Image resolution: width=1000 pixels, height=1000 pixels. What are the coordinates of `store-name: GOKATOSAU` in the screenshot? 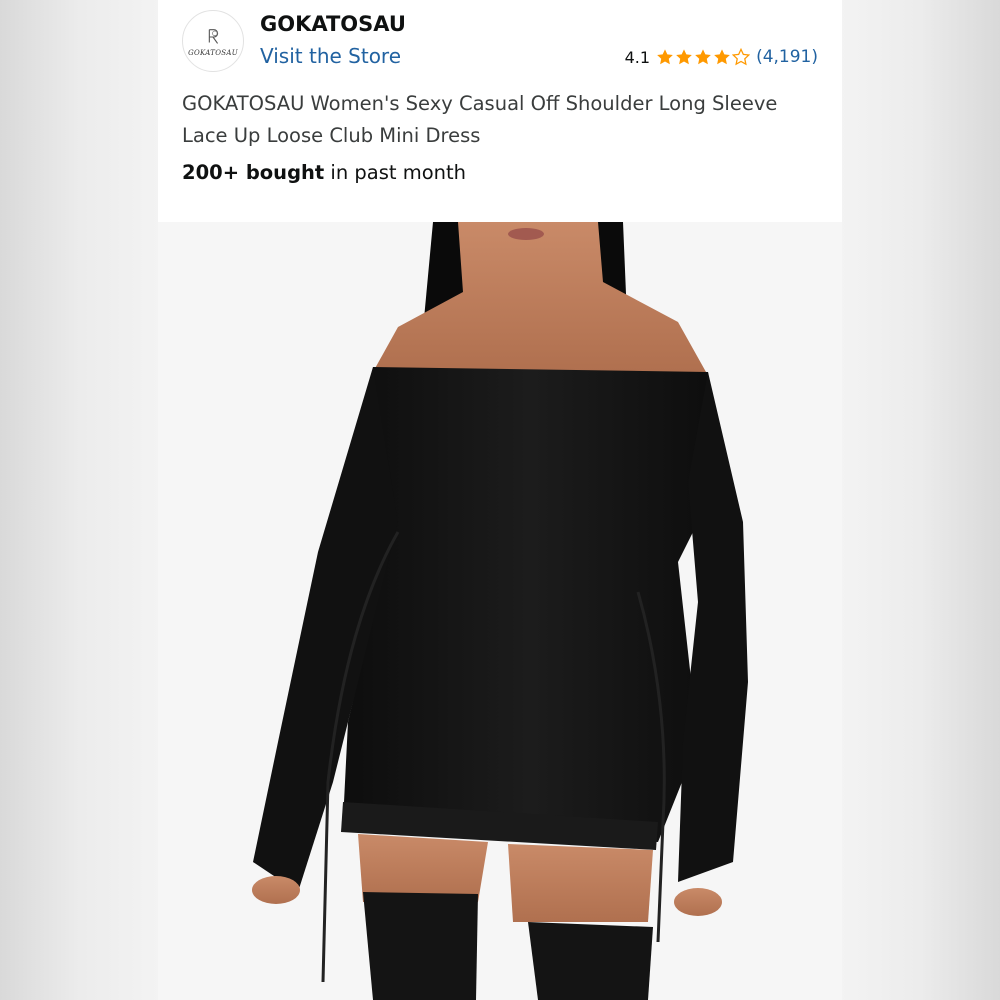 It's located at (333, 24).